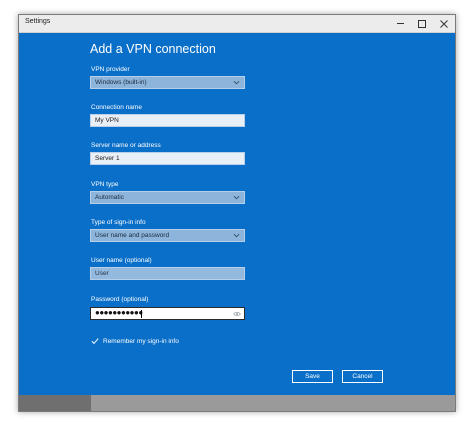 This screenshot has height=430, width=474. I want to click on vpn-provider-select: Windows (built-in), so click(167, 82).